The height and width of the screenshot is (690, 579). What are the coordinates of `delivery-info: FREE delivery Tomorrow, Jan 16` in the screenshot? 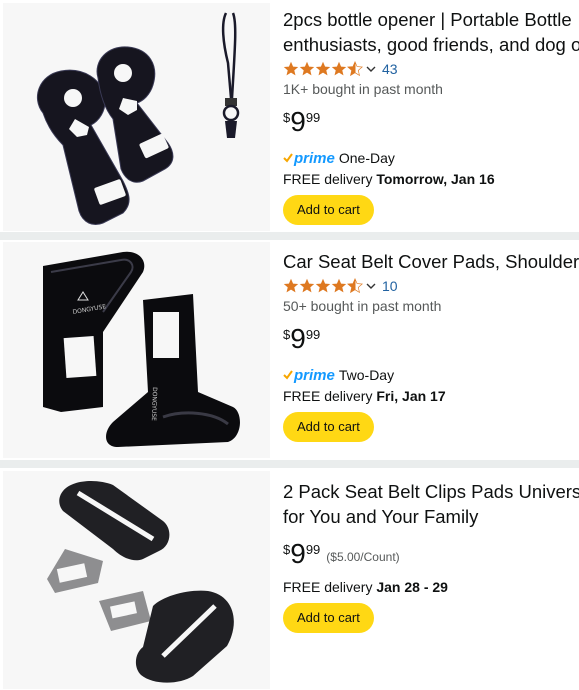 It's located at (431, 179).